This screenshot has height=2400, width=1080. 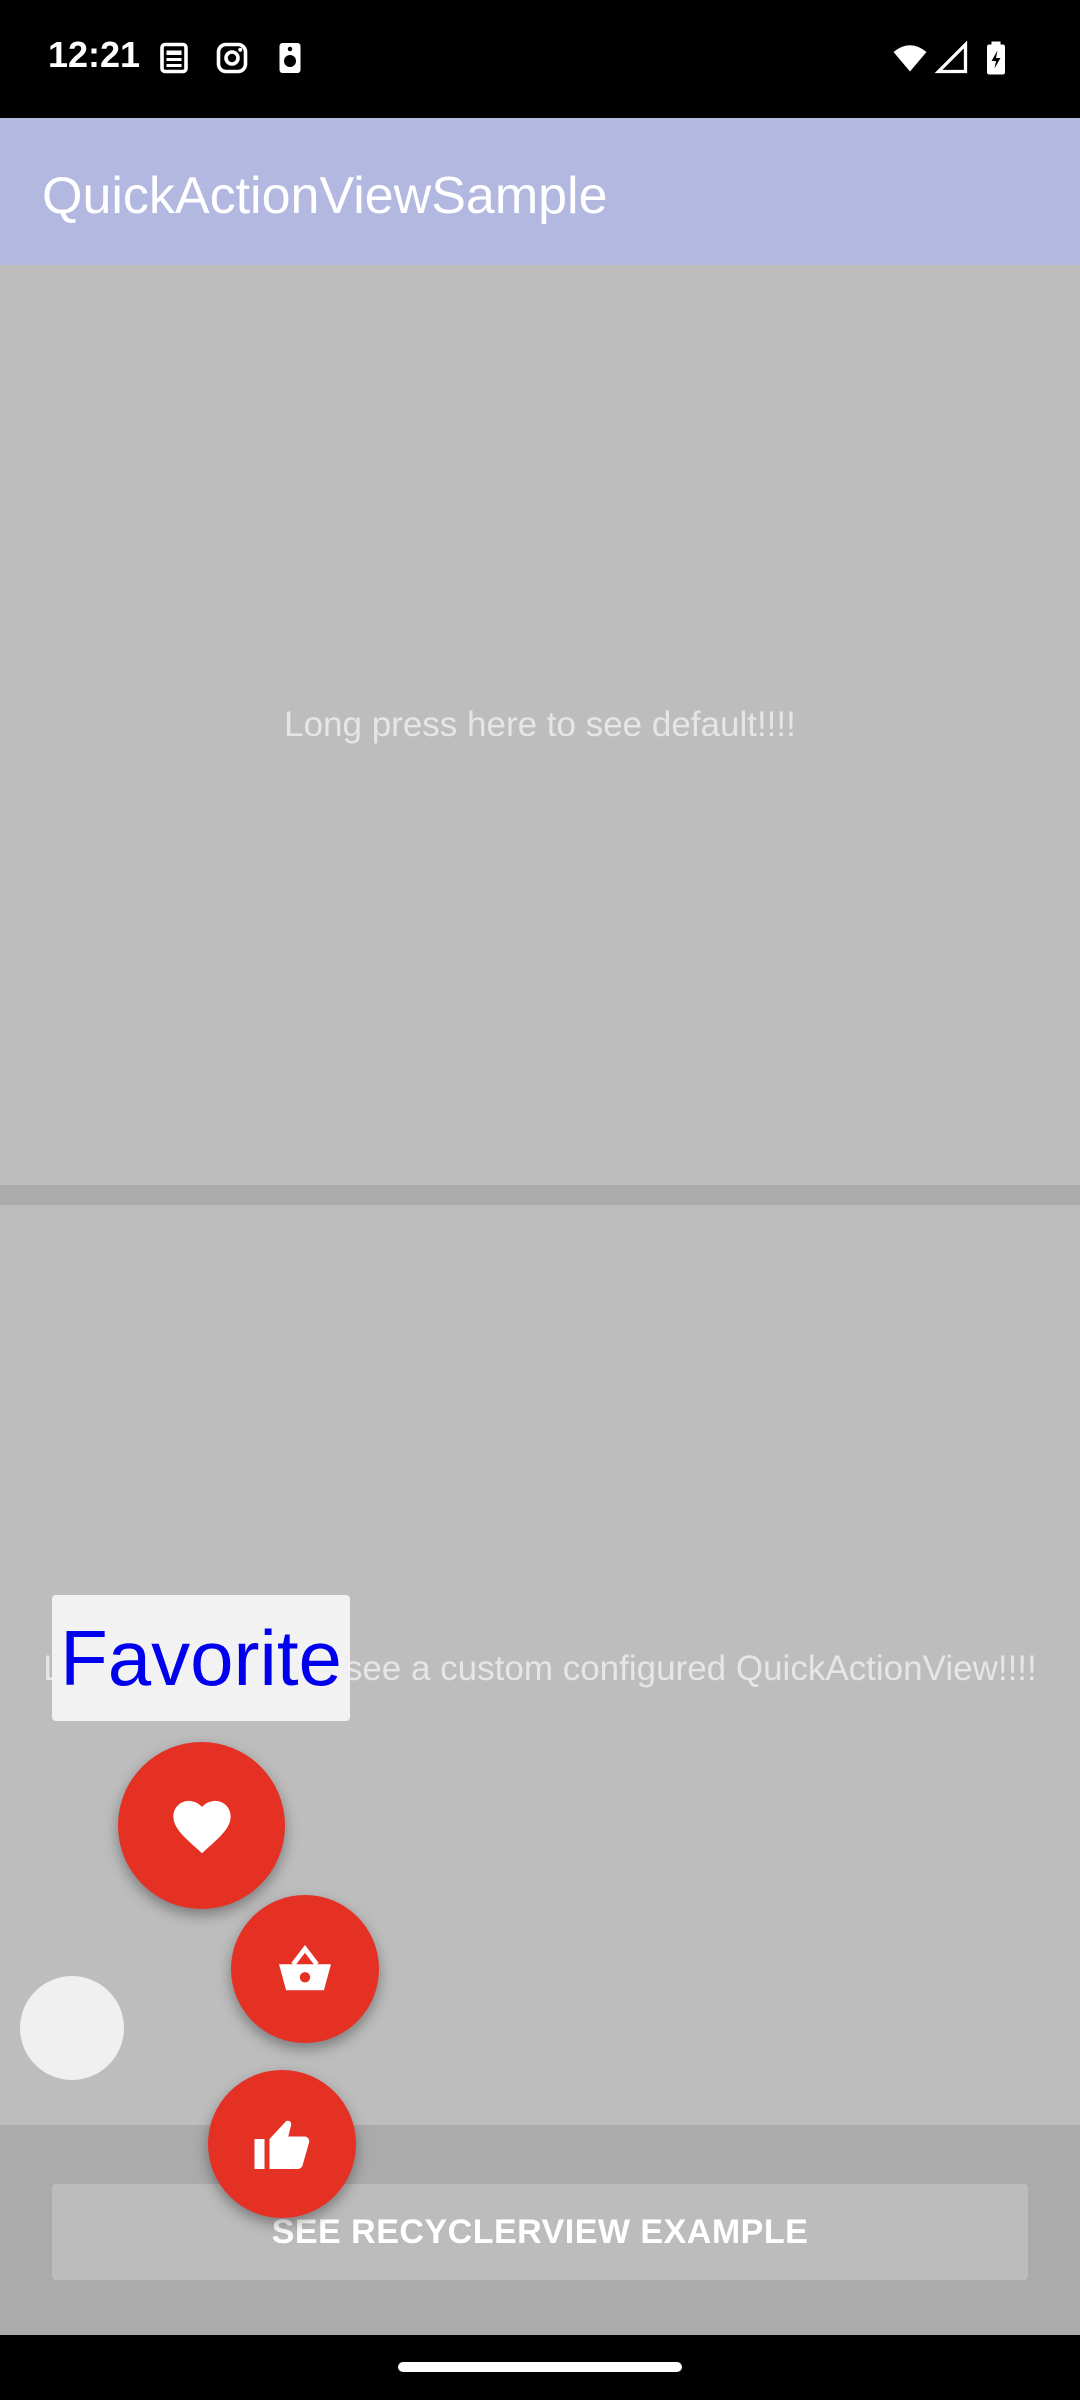 I want to click on signal-icon, so click(x=951, y=57).